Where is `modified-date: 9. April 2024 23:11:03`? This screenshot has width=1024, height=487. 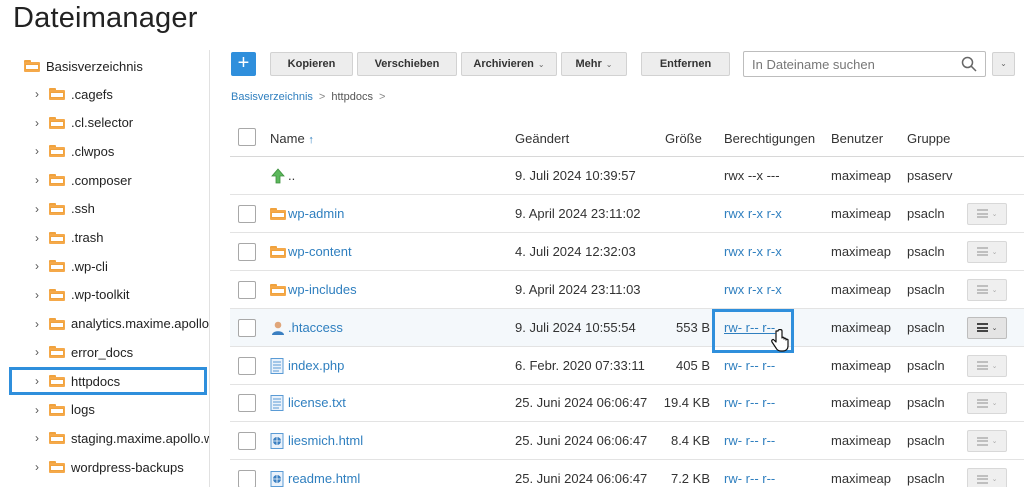 modified-date: 9. April 2024 23:11:03 is located at coordinates (578, 289).